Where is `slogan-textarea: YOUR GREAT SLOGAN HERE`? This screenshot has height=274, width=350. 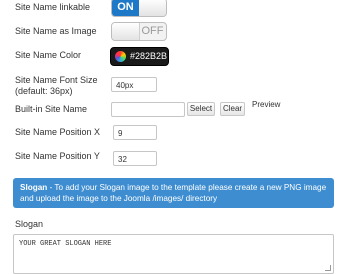 slogan-textarea: YOUR GREAT SLOGAN HERE is located at coordinates (173, 254).